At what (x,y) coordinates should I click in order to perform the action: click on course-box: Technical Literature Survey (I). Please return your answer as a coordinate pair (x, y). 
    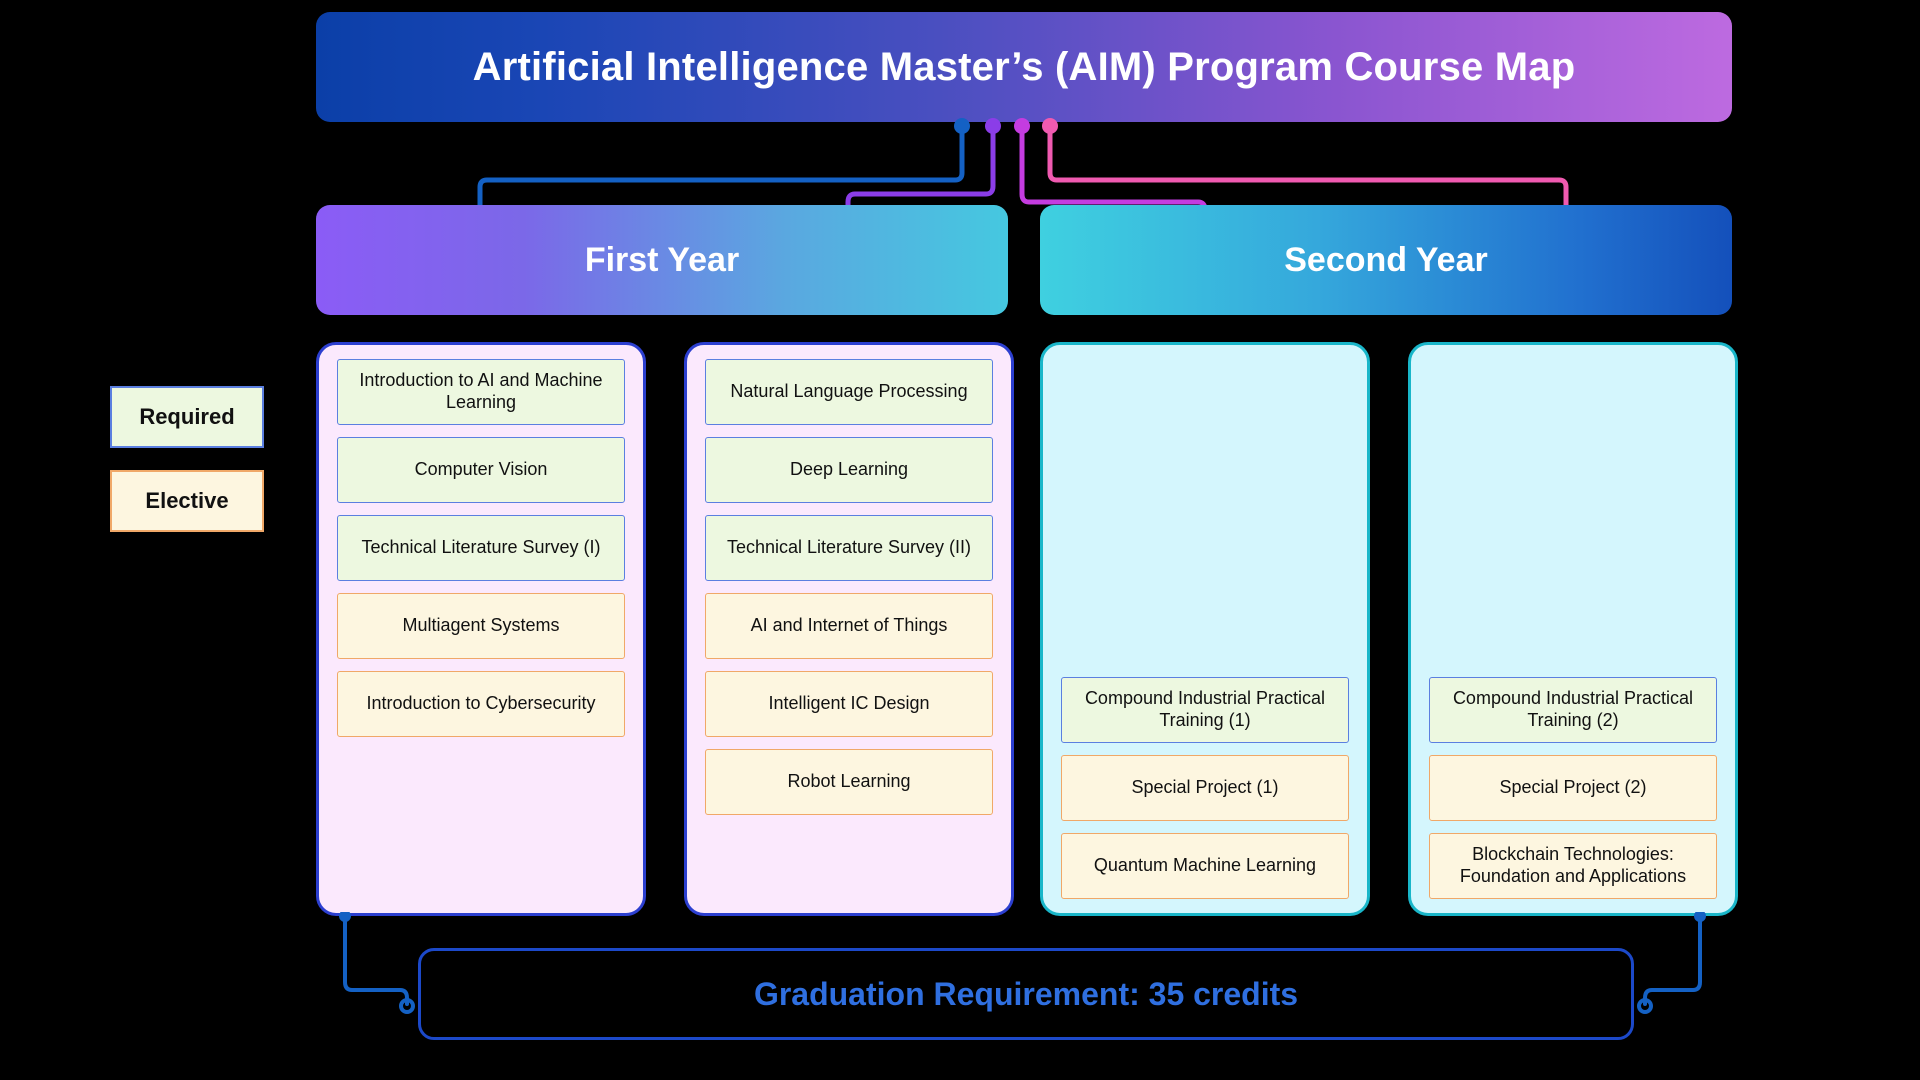
    Looking at the image, I should click on (481, 548).